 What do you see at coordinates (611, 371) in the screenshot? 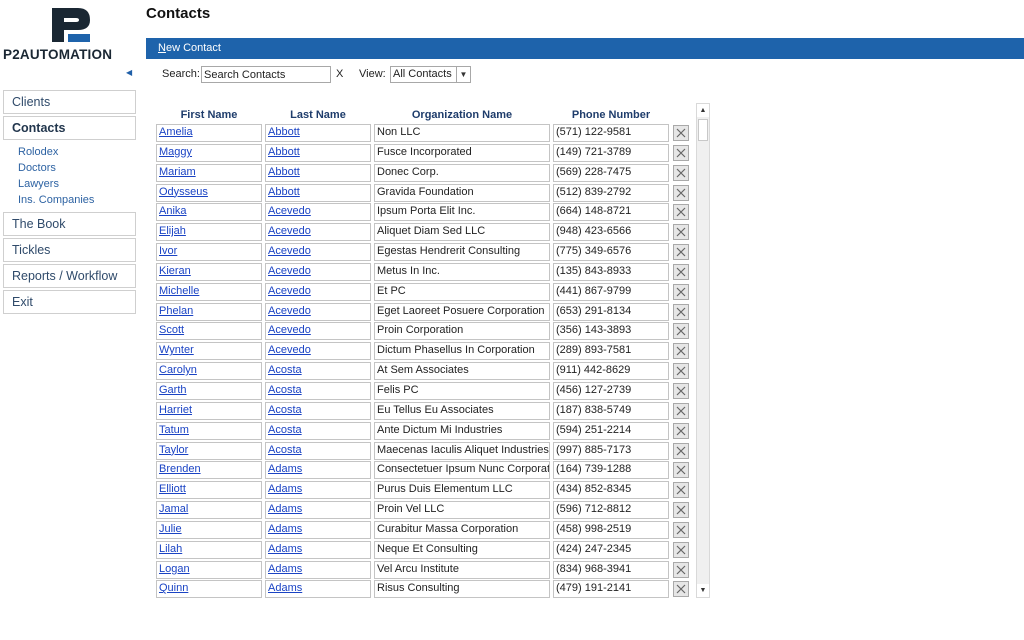
I see `phone-cell: (911) 442-8629` at bounding box center [611, 371].